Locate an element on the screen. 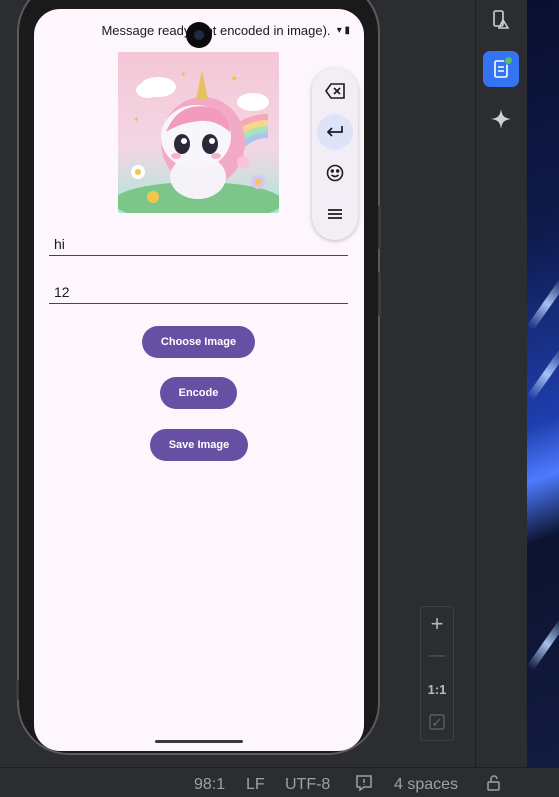 The height and width of the screenshot is (797, 559). lock-icon is located at coordinates (494, 785).